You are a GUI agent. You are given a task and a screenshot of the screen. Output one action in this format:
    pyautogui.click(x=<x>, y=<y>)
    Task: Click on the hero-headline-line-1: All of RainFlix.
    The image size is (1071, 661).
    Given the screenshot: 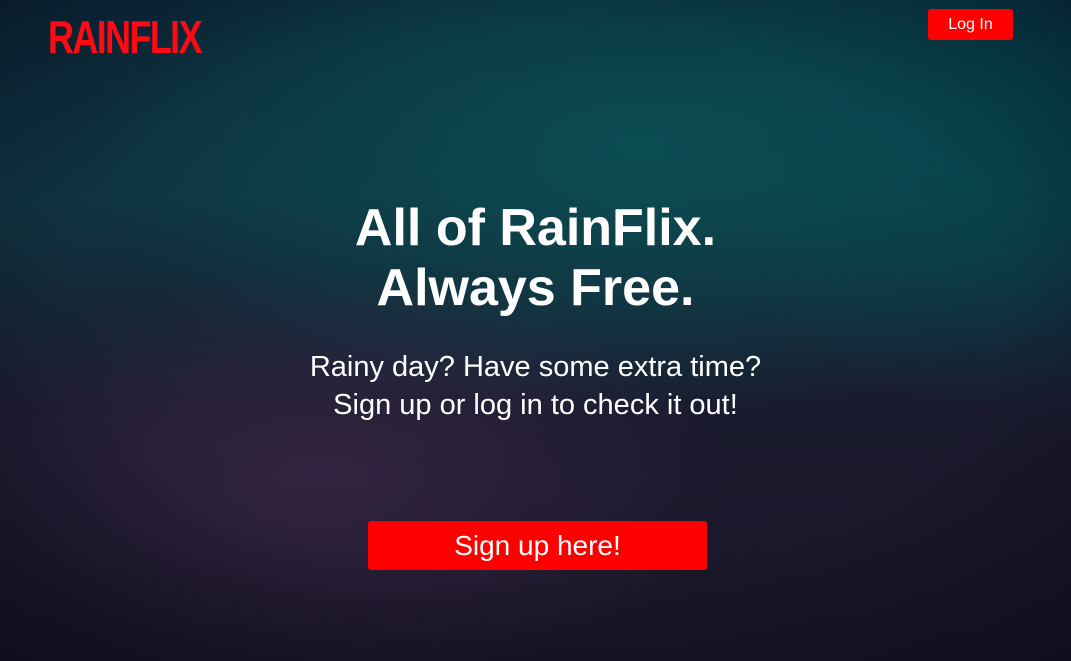 What is the action you would take?
    pyautogui.click(x=535, y=228)
    